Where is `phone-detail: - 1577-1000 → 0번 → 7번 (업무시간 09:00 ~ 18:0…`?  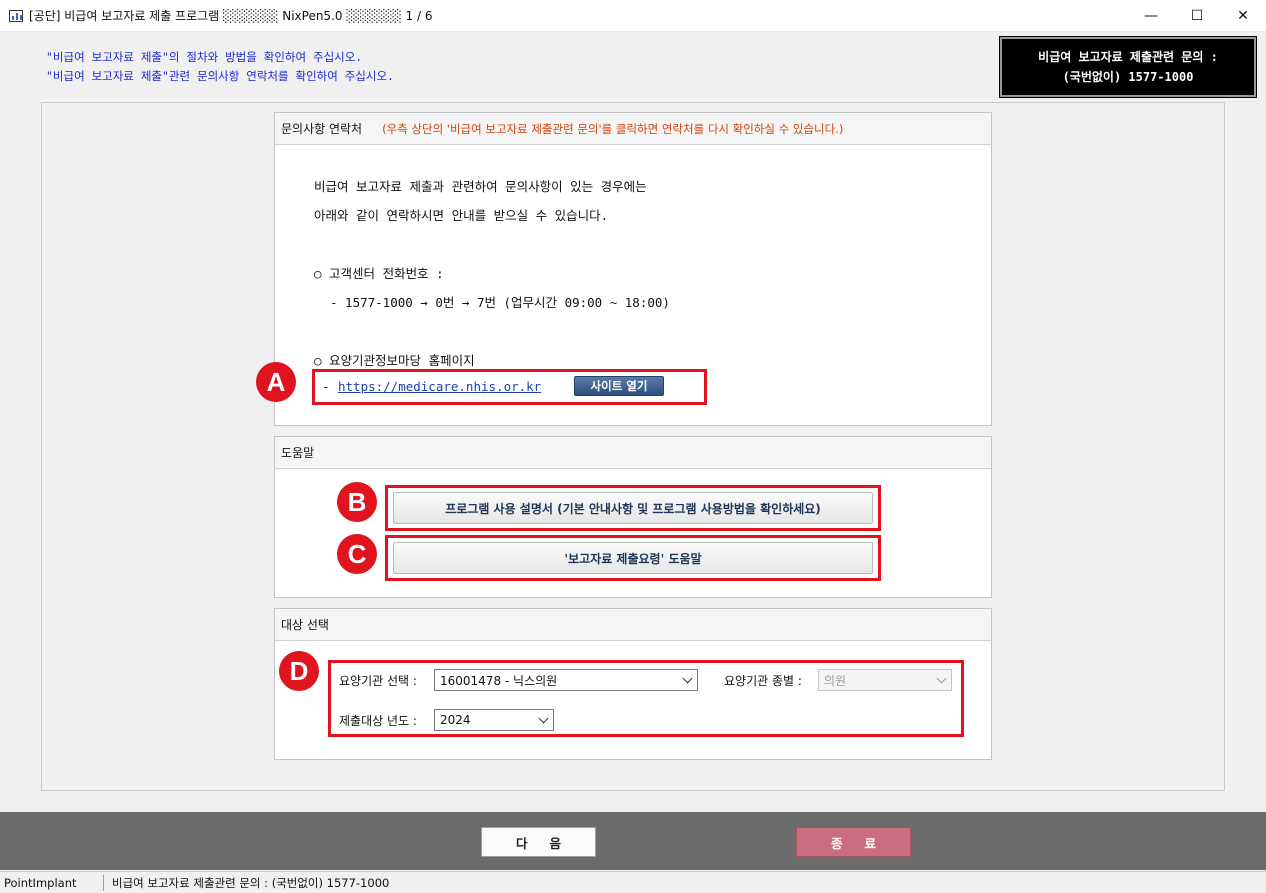 phone-detail: - 1577-1000 → 0번 → 7번 (업무시간 09:00 ~ 18:0… is located at coordinates (500, 302).